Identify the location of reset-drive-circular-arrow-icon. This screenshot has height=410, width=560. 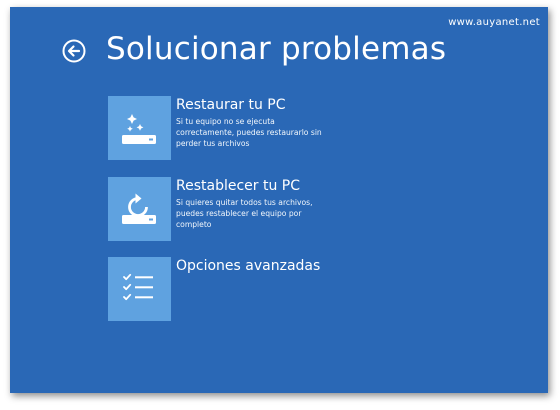
(139, 209).